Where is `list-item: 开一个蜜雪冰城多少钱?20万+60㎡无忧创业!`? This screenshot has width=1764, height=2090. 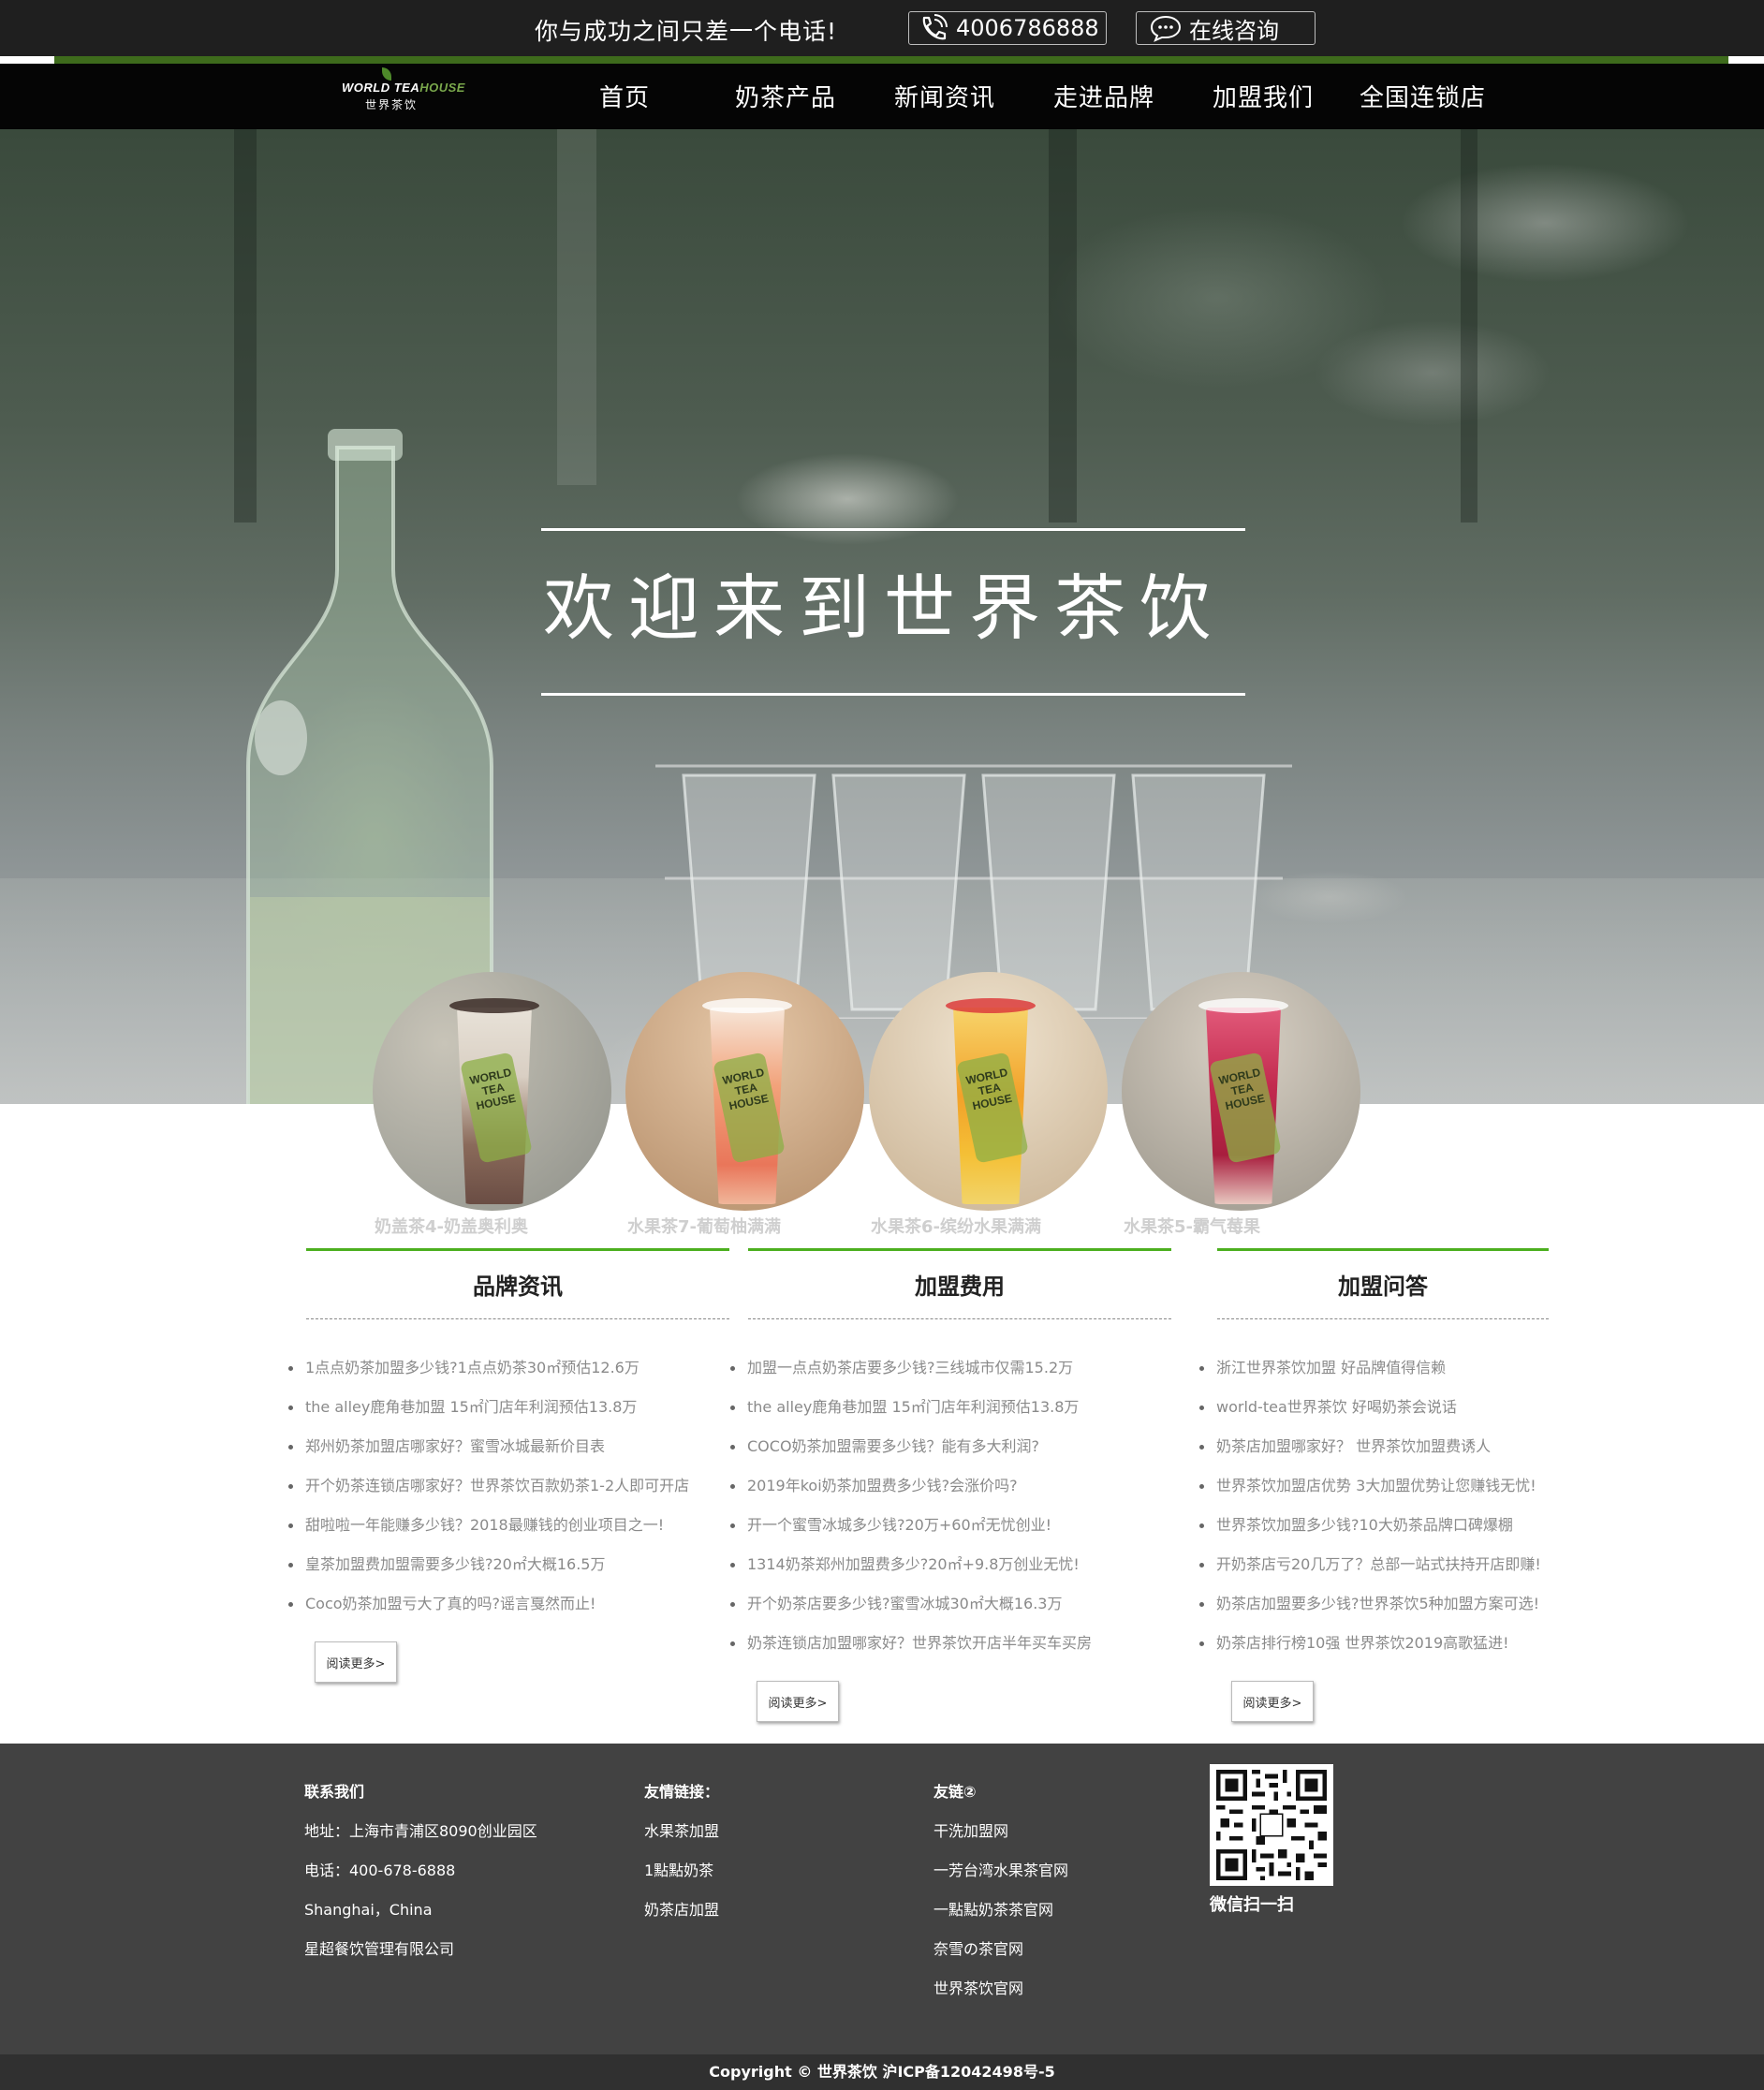
list-item: 开一个蜜雪冰城多少钱?20万+60㎡无忧创业! is located at coordinates (911, 1526).